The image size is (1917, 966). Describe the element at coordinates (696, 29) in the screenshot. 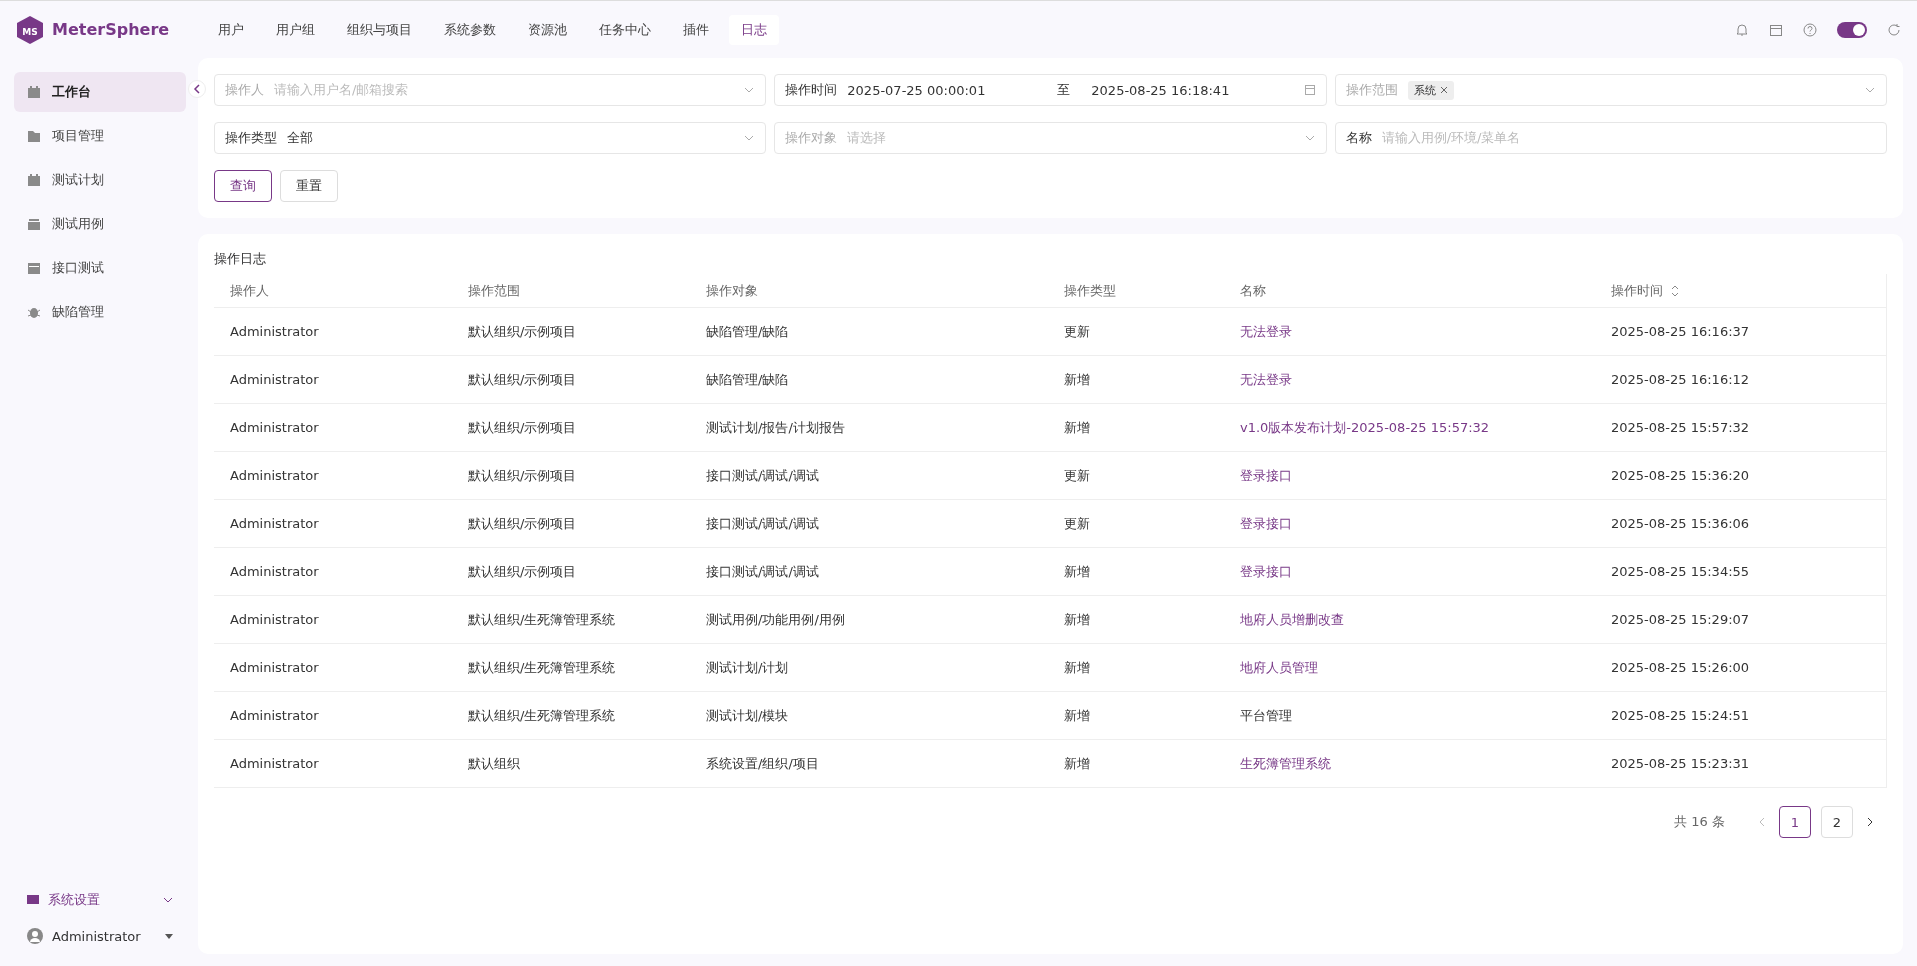

I see `nav-tab: 插件` at that location.